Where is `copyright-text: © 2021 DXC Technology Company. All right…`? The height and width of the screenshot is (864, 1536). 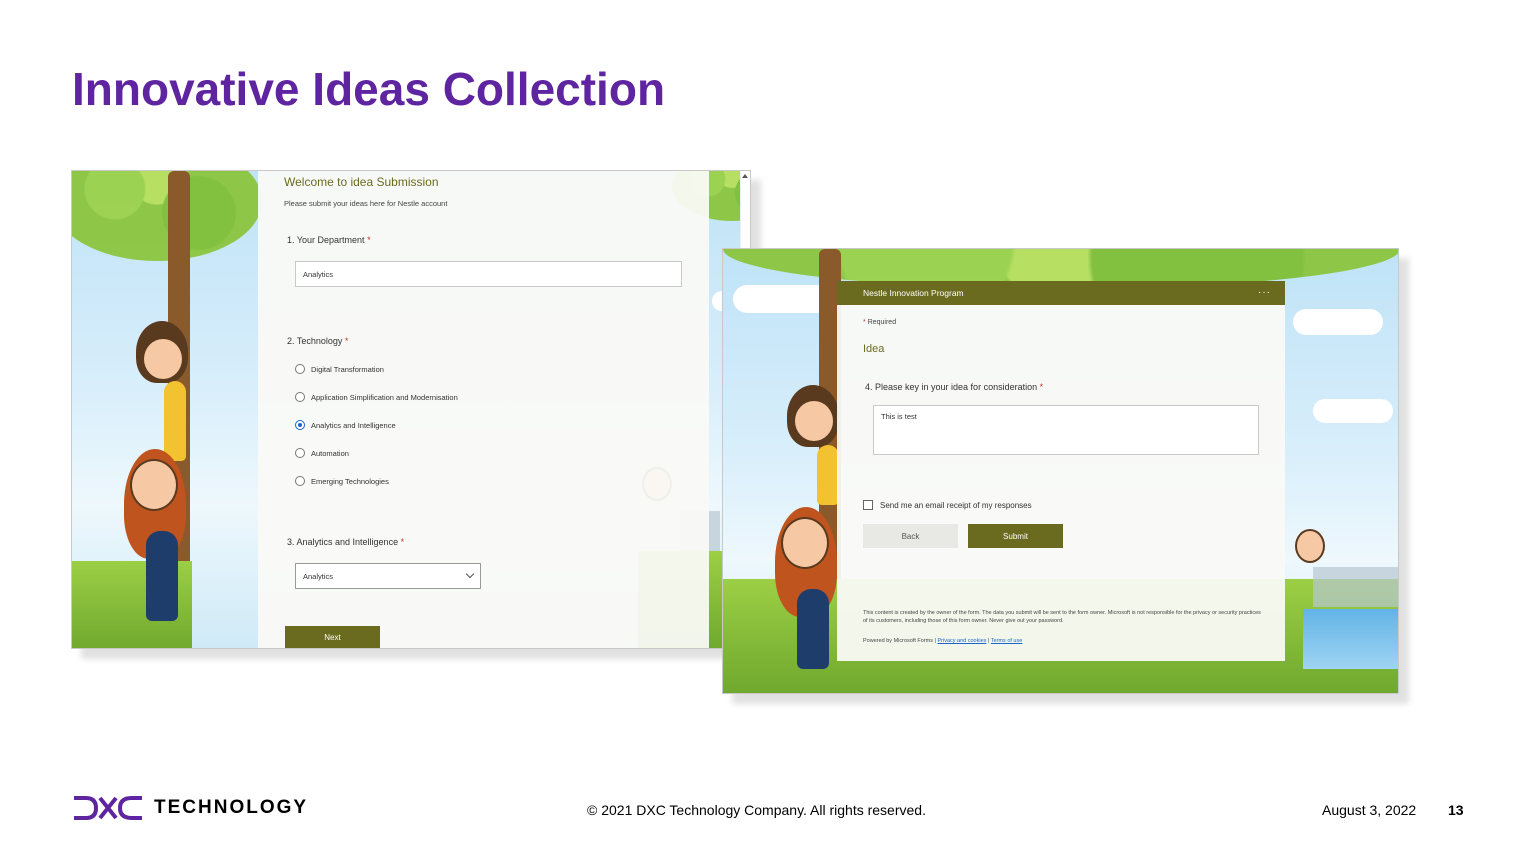
copyright-text: © 2021 DXC Technology Company. All right… is located at coordinates (756, 810).